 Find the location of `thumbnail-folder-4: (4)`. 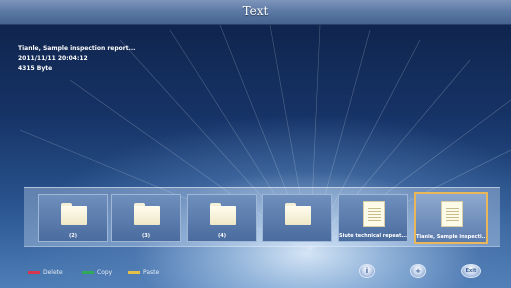

thumbnail-folder-4: (4) is located at coordinates (222, 218).